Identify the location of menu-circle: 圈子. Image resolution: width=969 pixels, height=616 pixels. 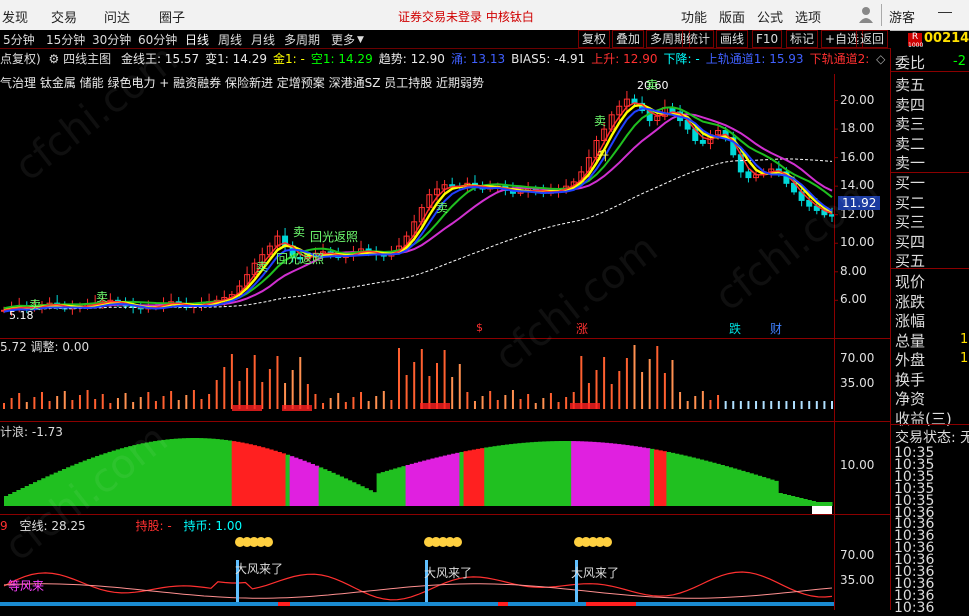
(172, 16).